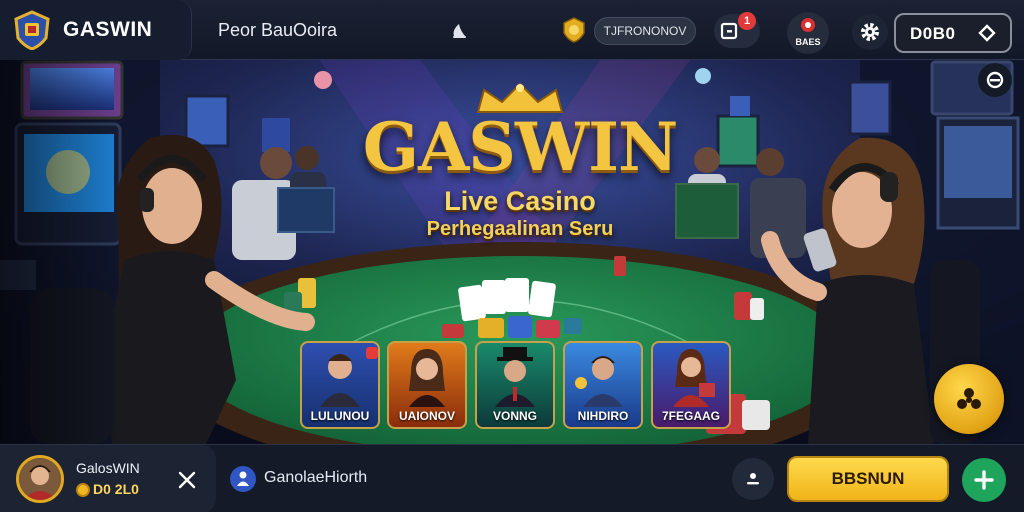 The height and width of the screenshot is (512, 1024). What do you see at coordinates (574, 30) in the screenshot?
I see `trophy-icon` at bounding box center [574, 30].